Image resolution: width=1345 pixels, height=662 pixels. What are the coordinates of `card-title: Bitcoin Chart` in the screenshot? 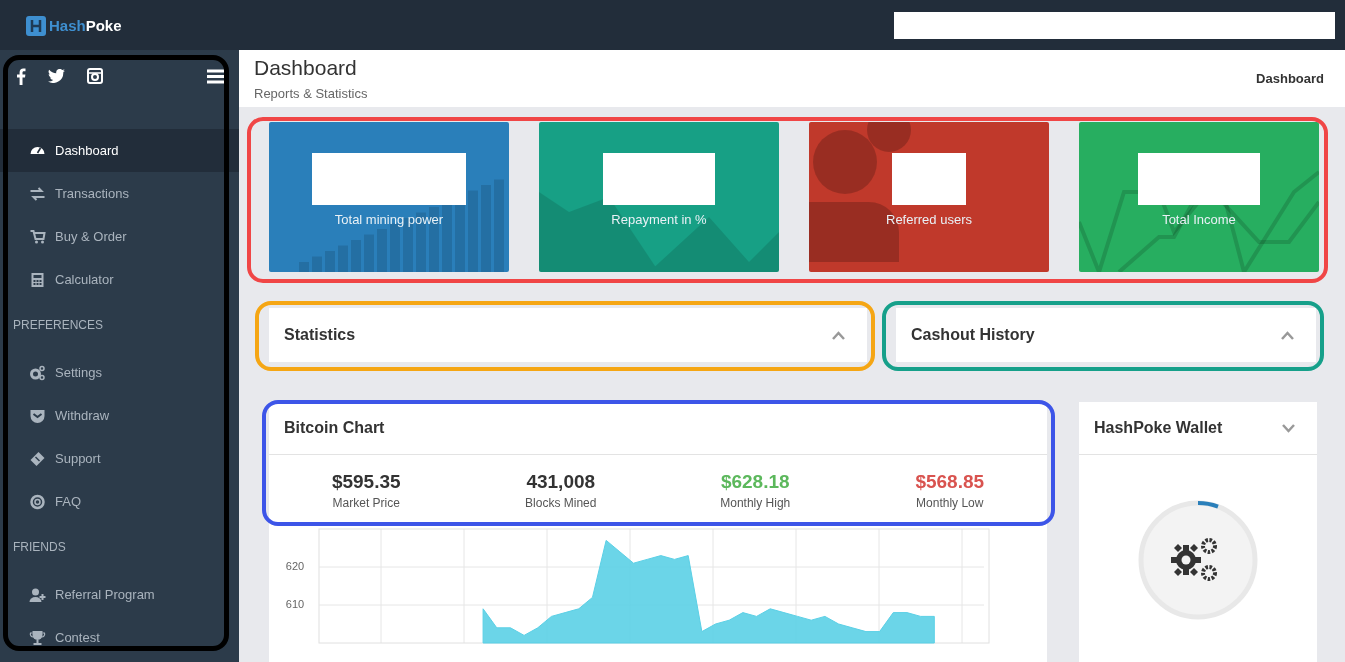 It's located at (334, 428).